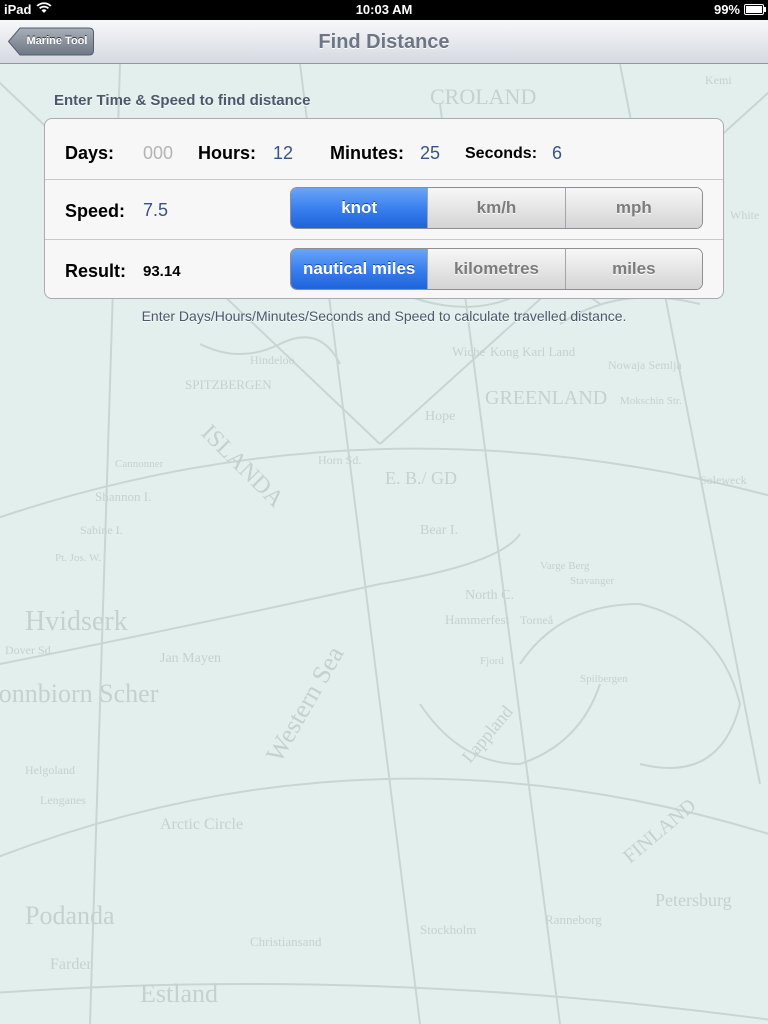 The height and width of the screenshot is (1024, 768). Describe the element at coordinates (96, 271) in the screenshot. I see `result-label: Result:` at that location.